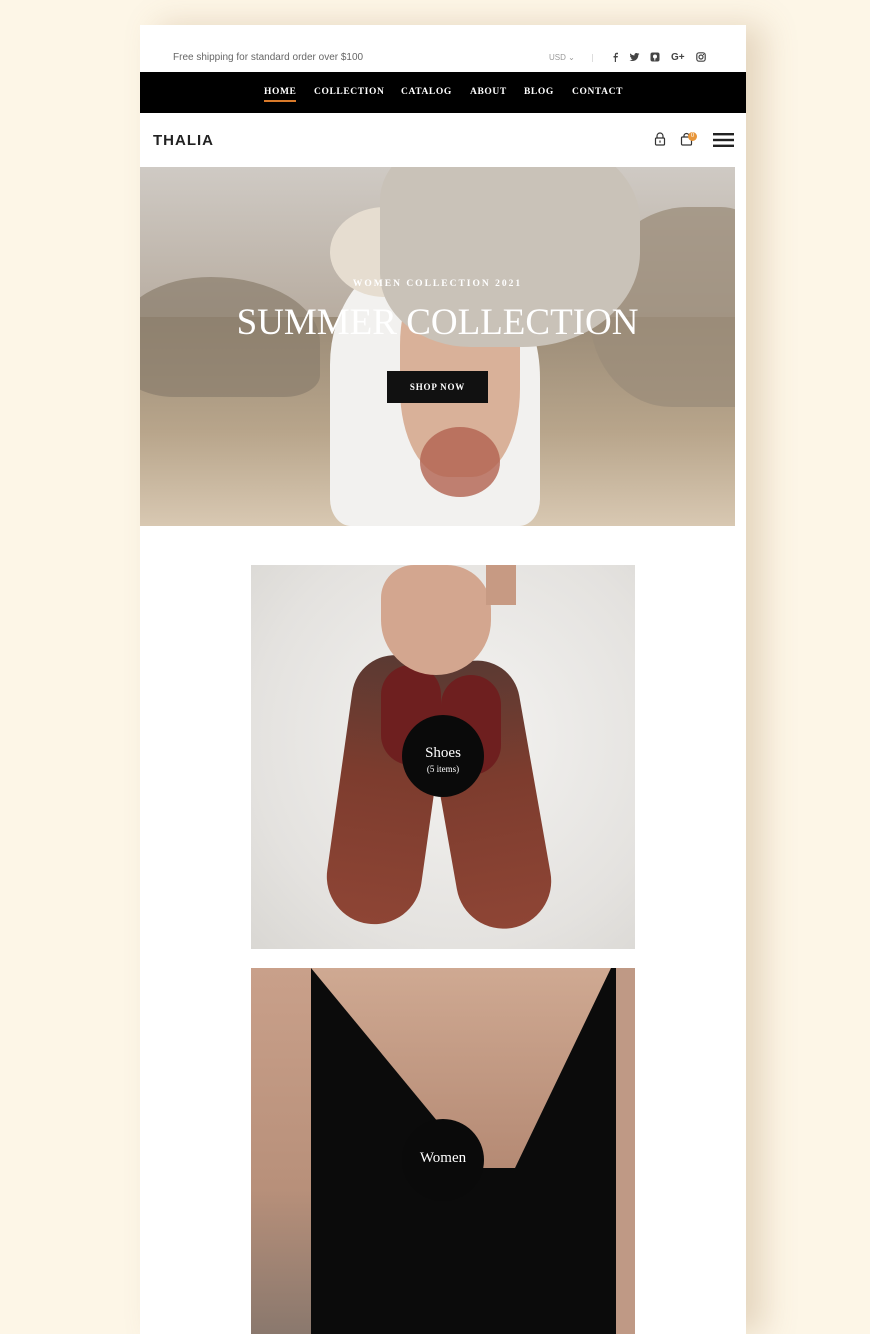 The height and width of the screenshot is (1334, 870). What do you see at coordinates (634, 58) in the screenshot?
I see `twitter-icon` at bounding box center [634, 58].